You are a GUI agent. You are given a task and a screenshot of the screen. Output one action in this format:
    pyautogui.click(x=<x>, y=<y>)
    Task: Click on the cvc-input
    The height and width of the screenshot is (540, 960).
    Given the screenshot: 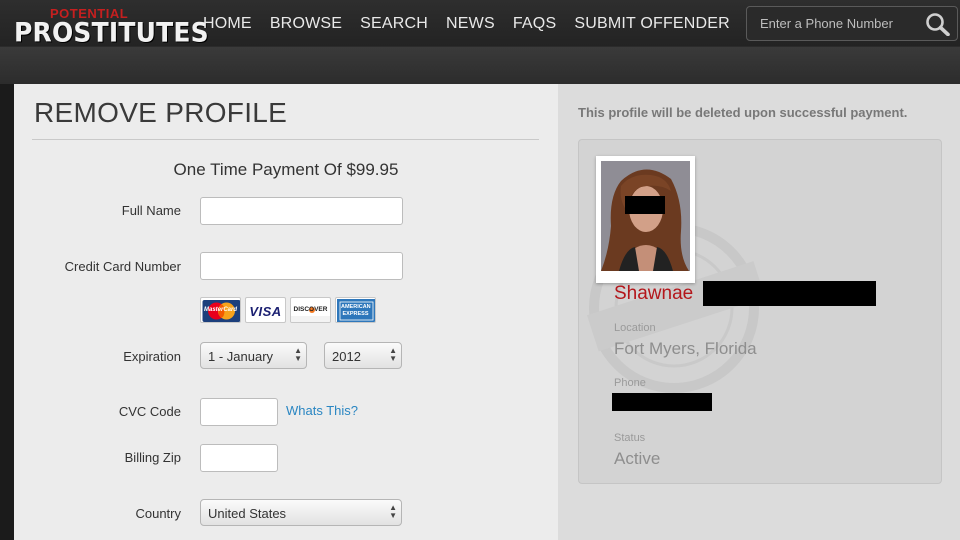 What is the action you would take?
    pyautogui.click(x=239, y=412)
    